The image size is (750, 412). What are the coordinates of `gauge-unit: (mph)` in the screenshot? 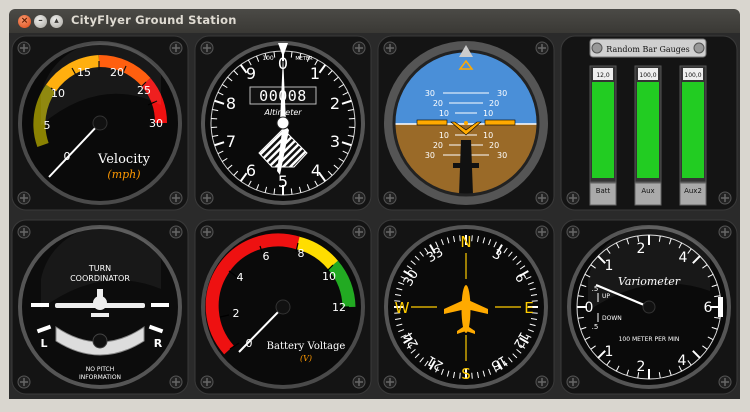 It's located at (123, 174).